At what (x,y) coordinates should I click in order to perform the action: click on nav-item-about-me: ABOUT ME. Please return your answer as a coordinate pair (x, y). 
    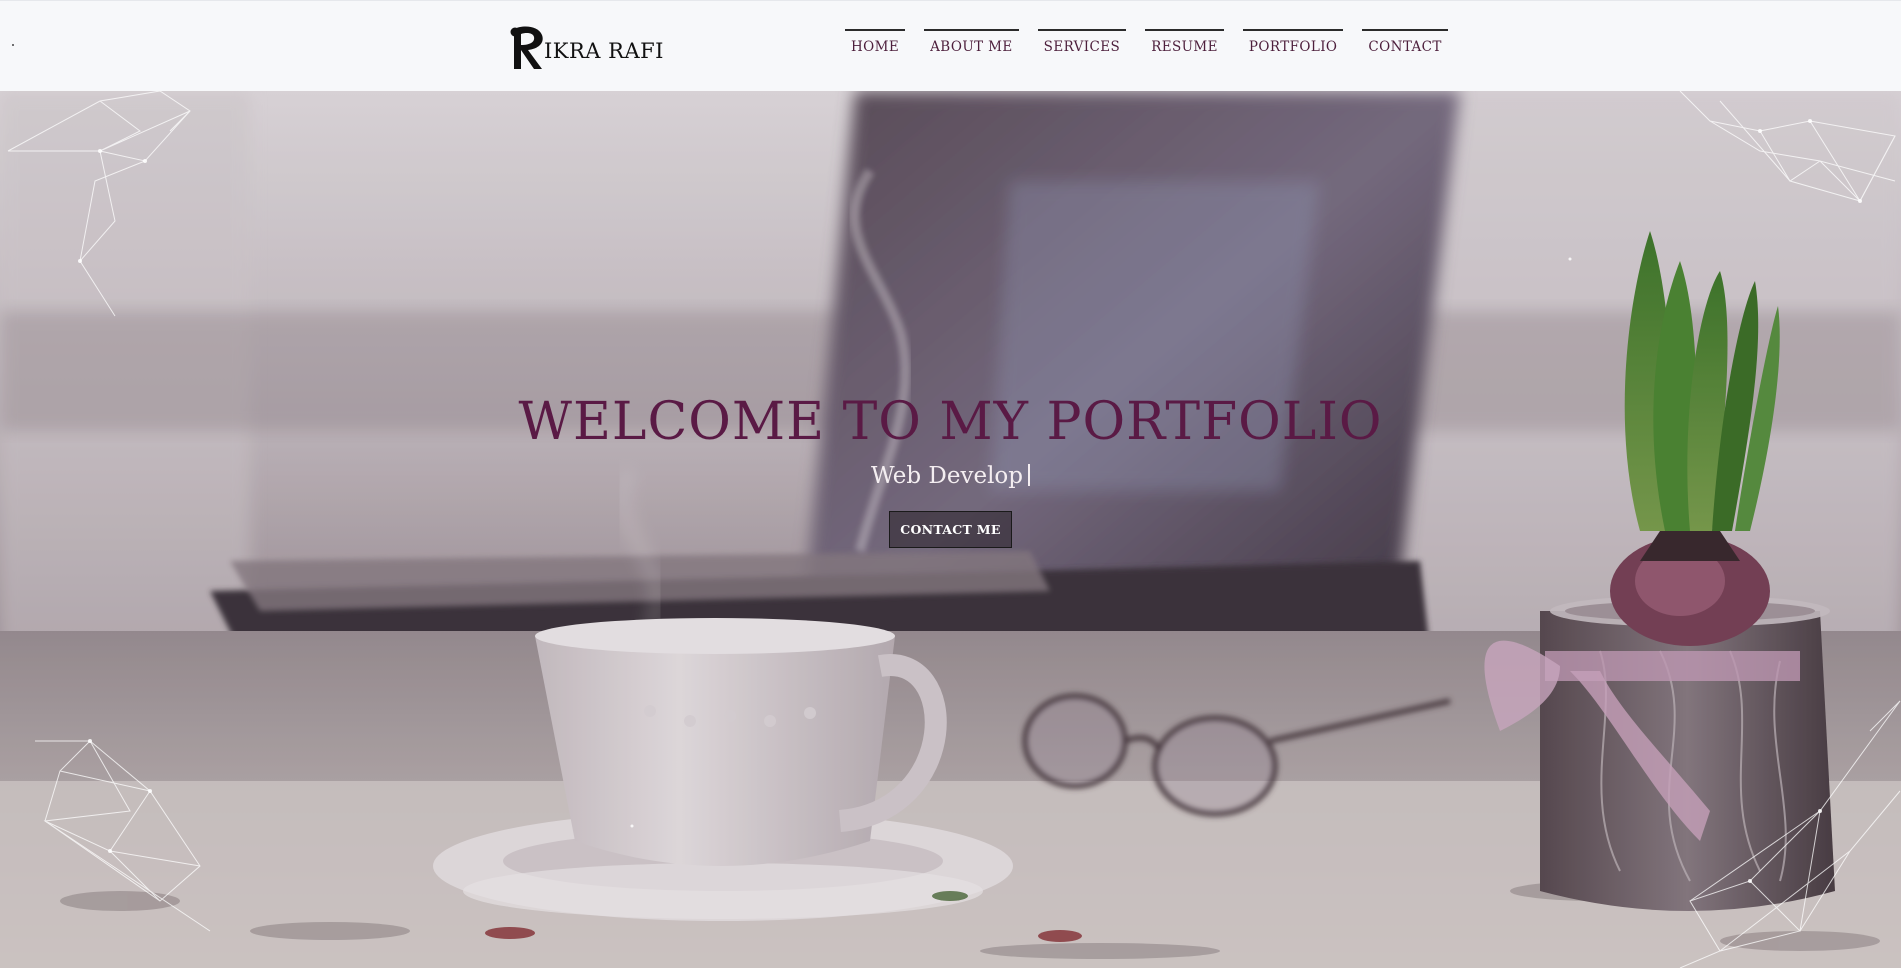
    Looking at the image, I should click on (971, 42).